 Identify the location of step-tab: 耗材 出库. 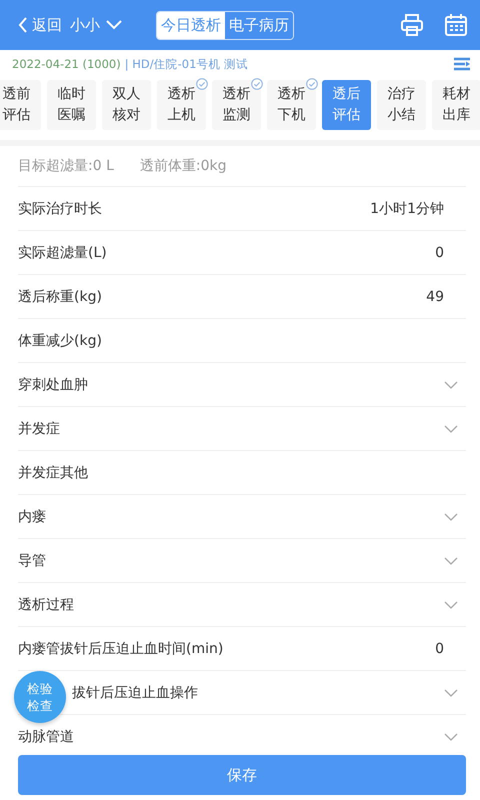
(456, 105).